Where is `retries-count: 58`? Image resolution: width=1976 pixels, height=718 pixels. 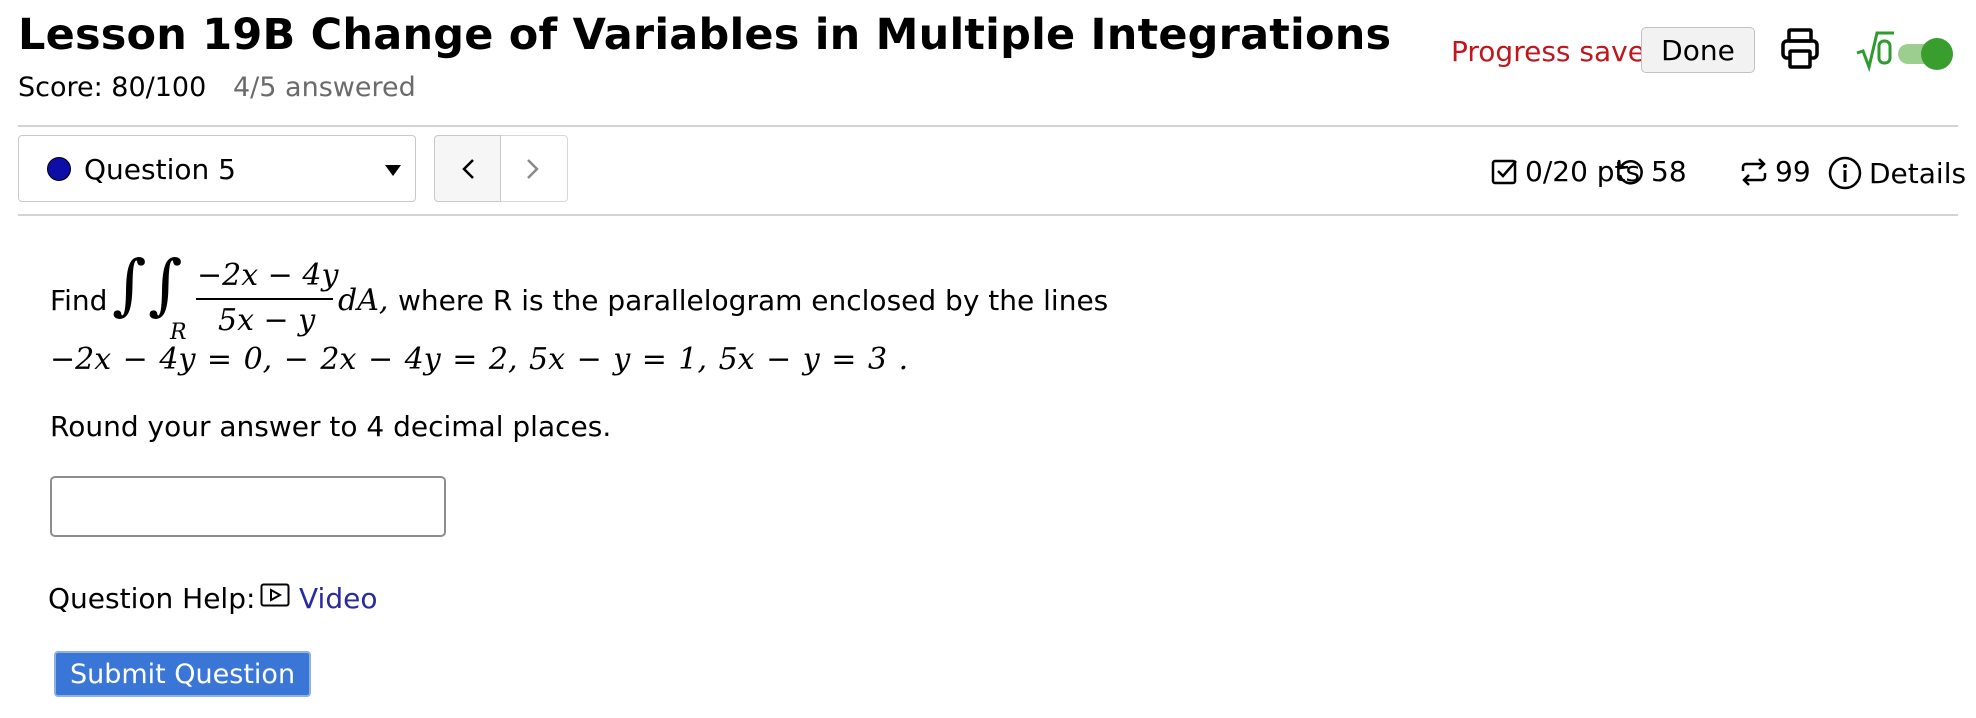 retries-count: 58 is located at coordinates (1669, 171).